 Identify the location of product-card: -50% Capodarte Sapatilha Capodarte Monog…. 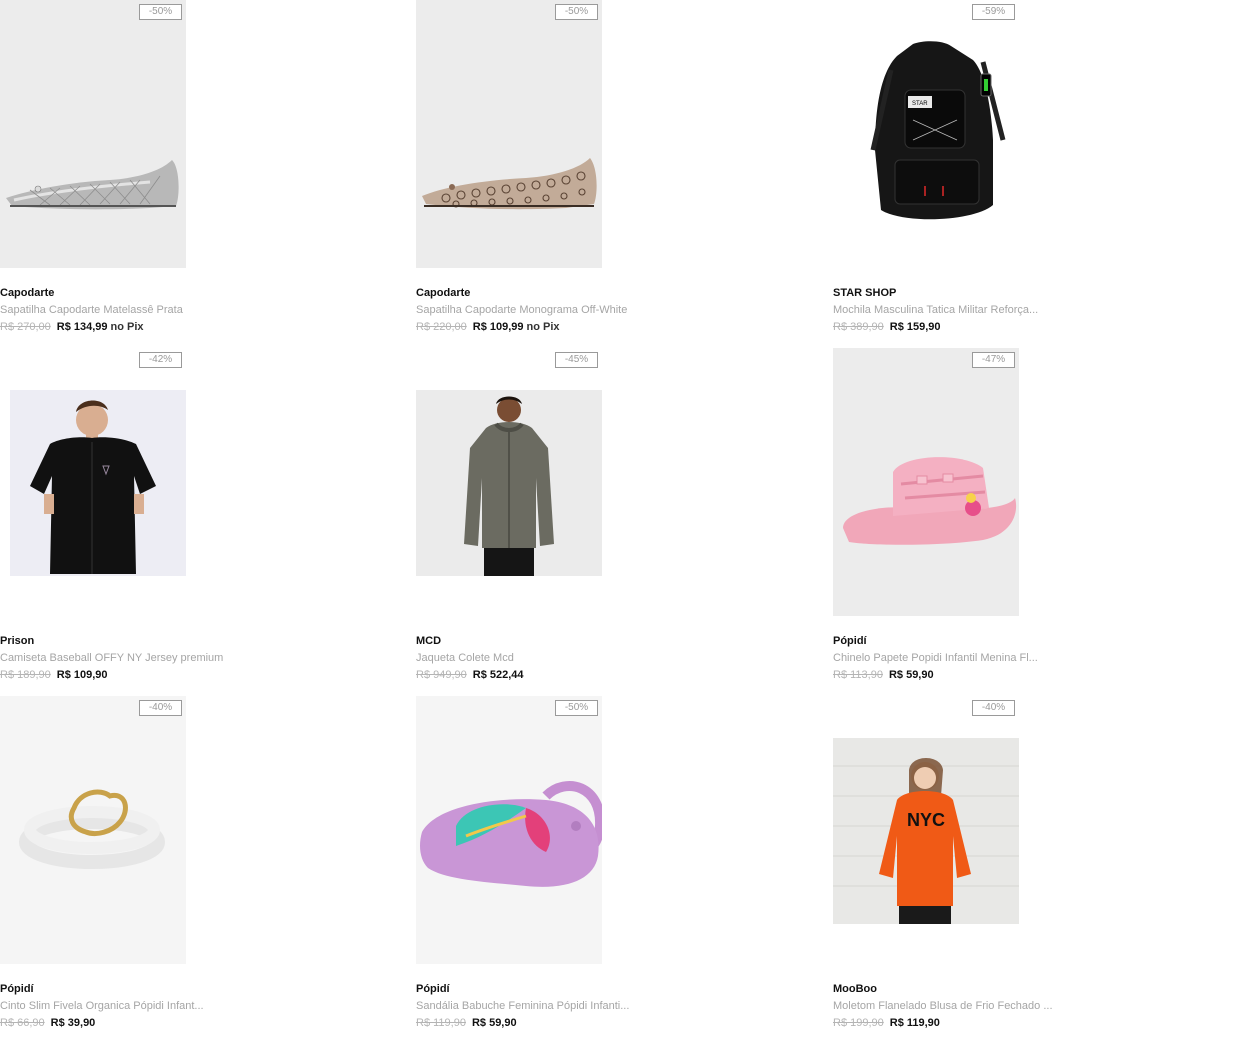
(616, 170).